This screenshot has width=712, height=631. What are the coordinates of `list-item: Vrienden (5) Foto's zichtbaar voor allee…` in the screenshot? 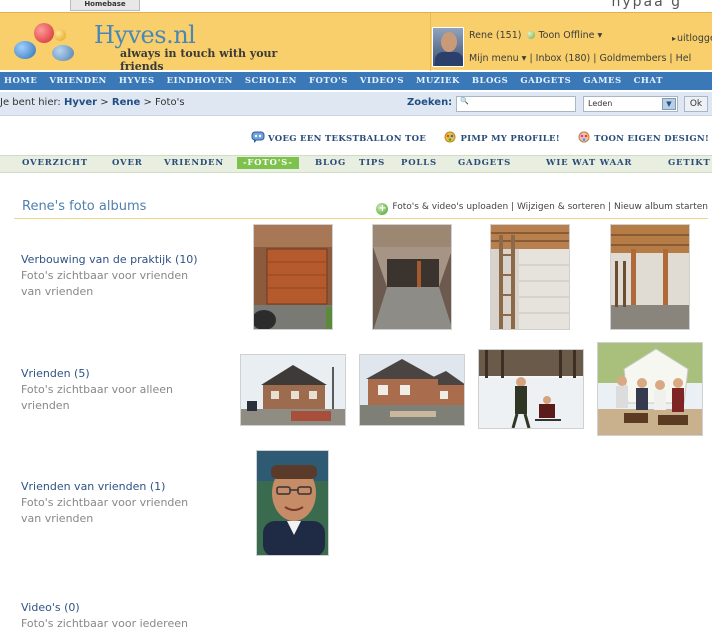 It's located at (97, 390).